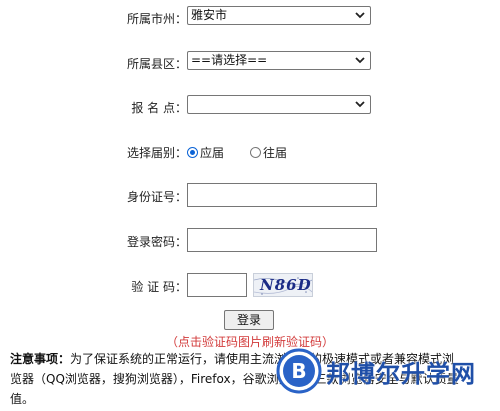  I want to click on county-label: 所属县区：, so click(156, 64).